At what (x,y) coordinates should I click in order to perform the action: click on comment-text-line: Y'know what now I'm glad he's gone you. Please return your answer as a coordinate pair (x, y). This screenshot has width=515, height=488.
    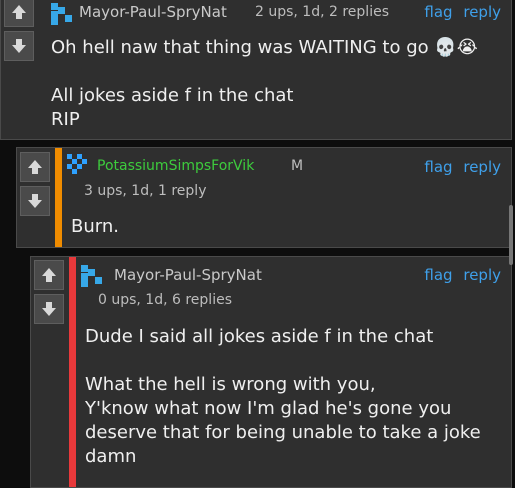
    Looking at the image, I should click on (268, 408).